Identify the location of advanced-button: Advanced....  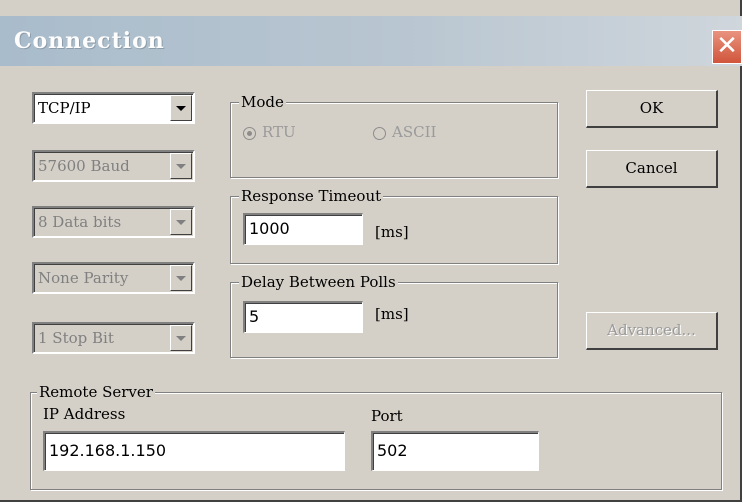
(652, 331).